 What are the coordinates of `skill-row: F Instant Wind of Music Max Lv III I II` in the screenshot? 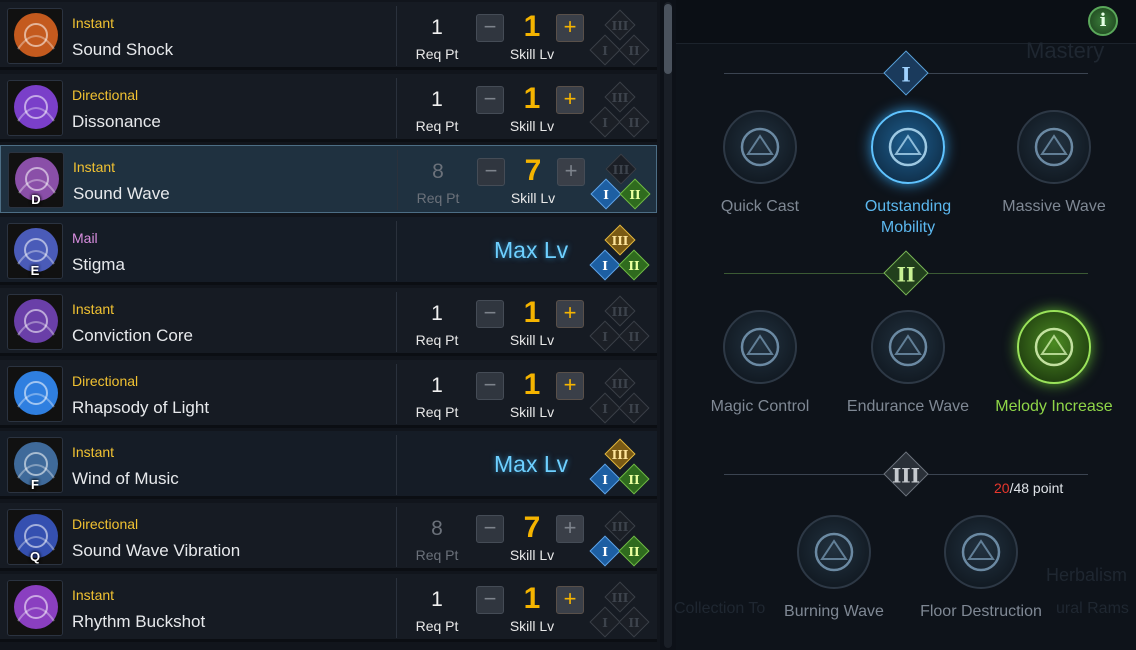 It's located at (328, 465).